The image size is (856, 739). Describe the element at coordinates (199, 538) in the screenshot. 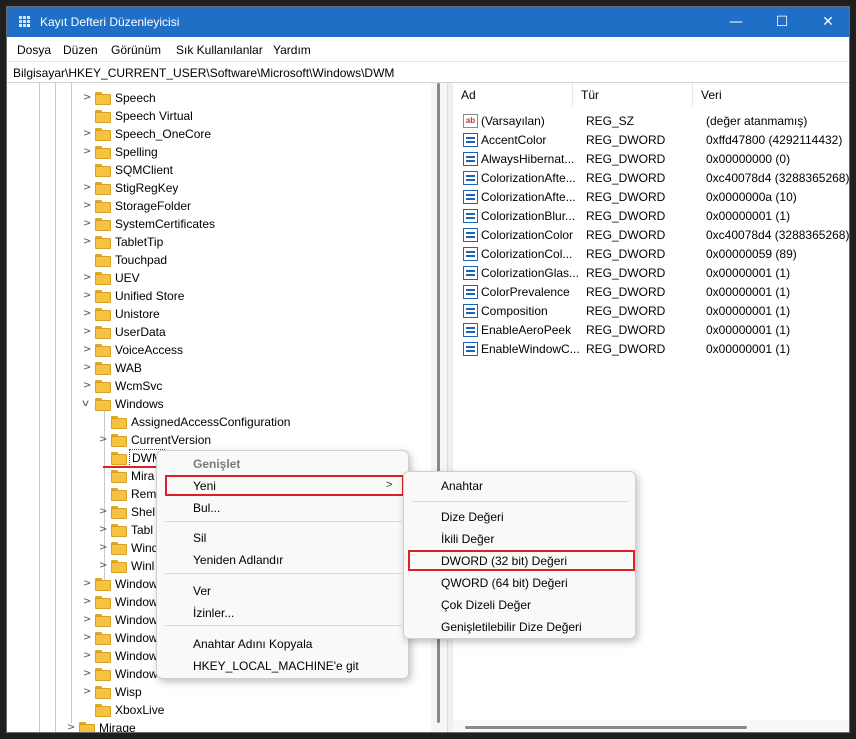

I see `context-menu-item: Sil` at that location.